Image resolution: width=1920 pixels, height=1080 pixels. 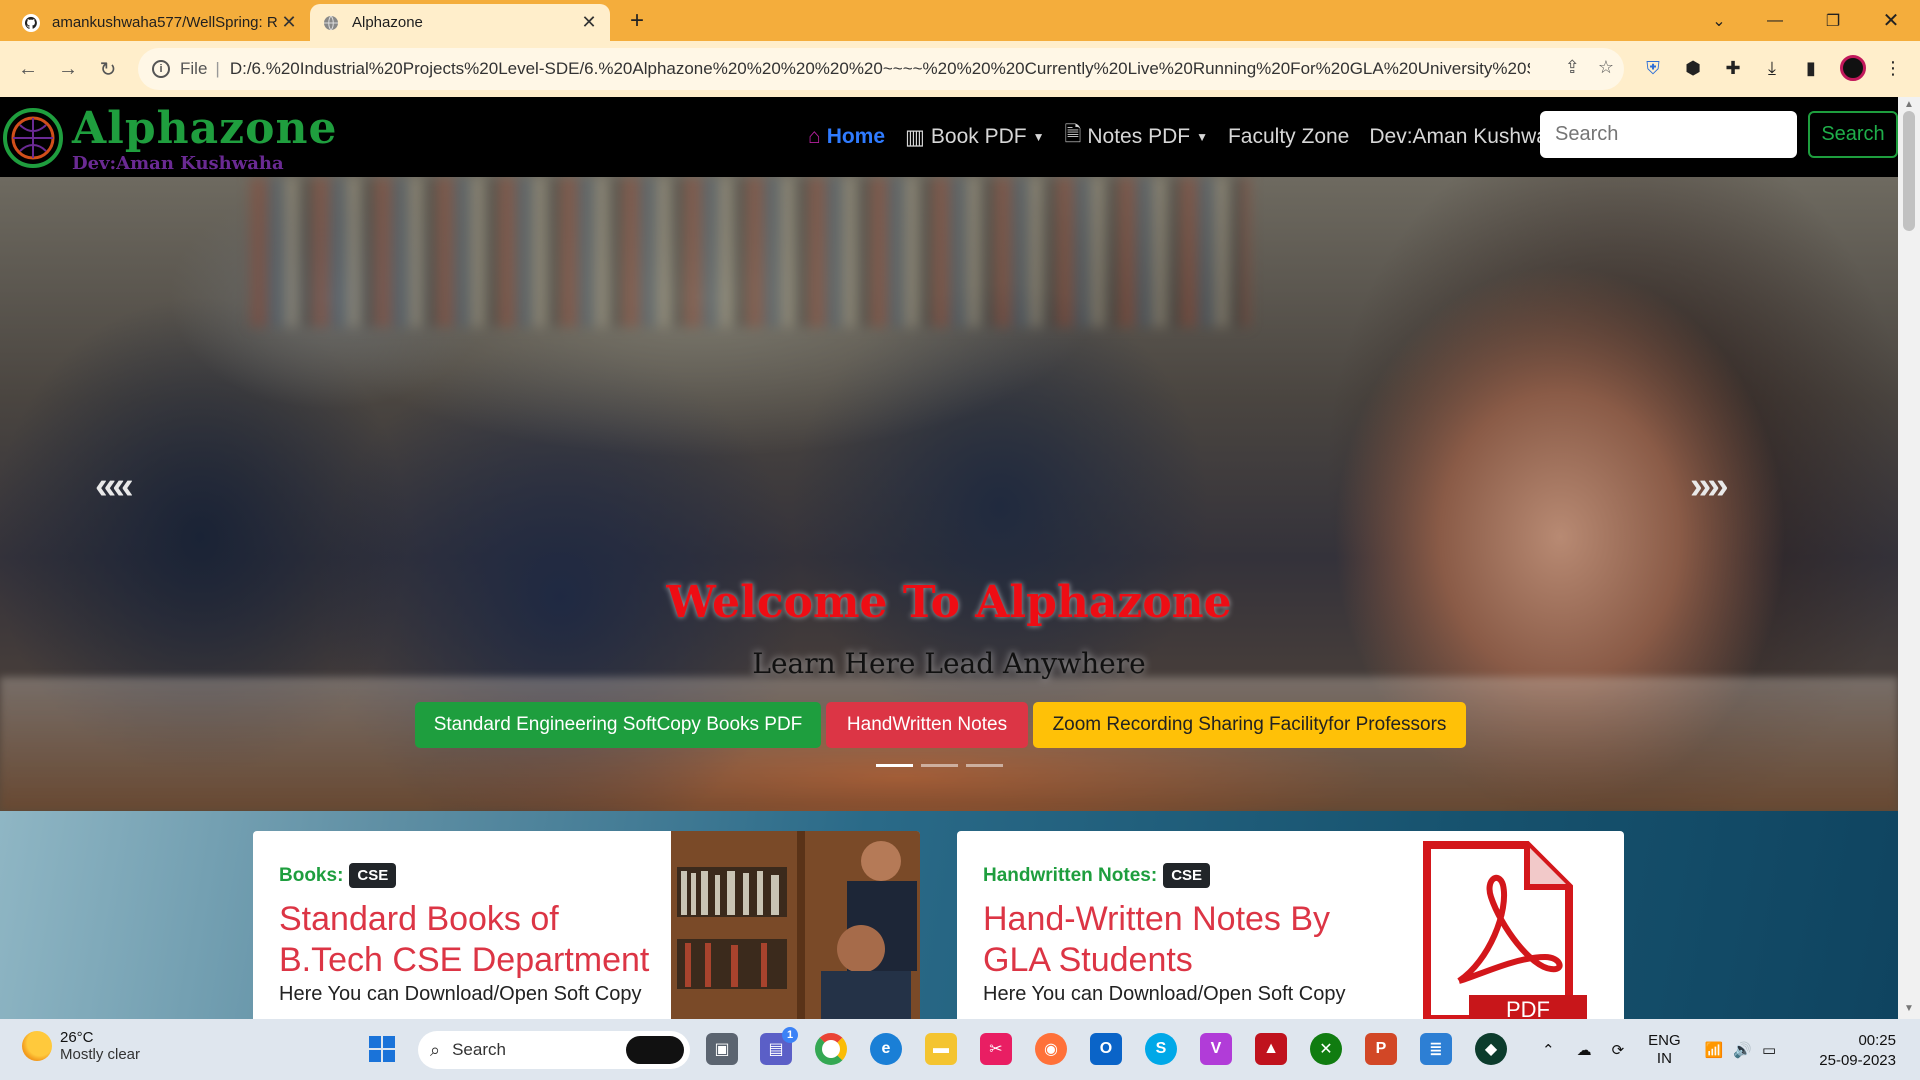 What do you see at coordinates (1733, 68) in the screenshot?
I see `extensions-puzzle-icon: ✚` at bounding box center [1733, 68].